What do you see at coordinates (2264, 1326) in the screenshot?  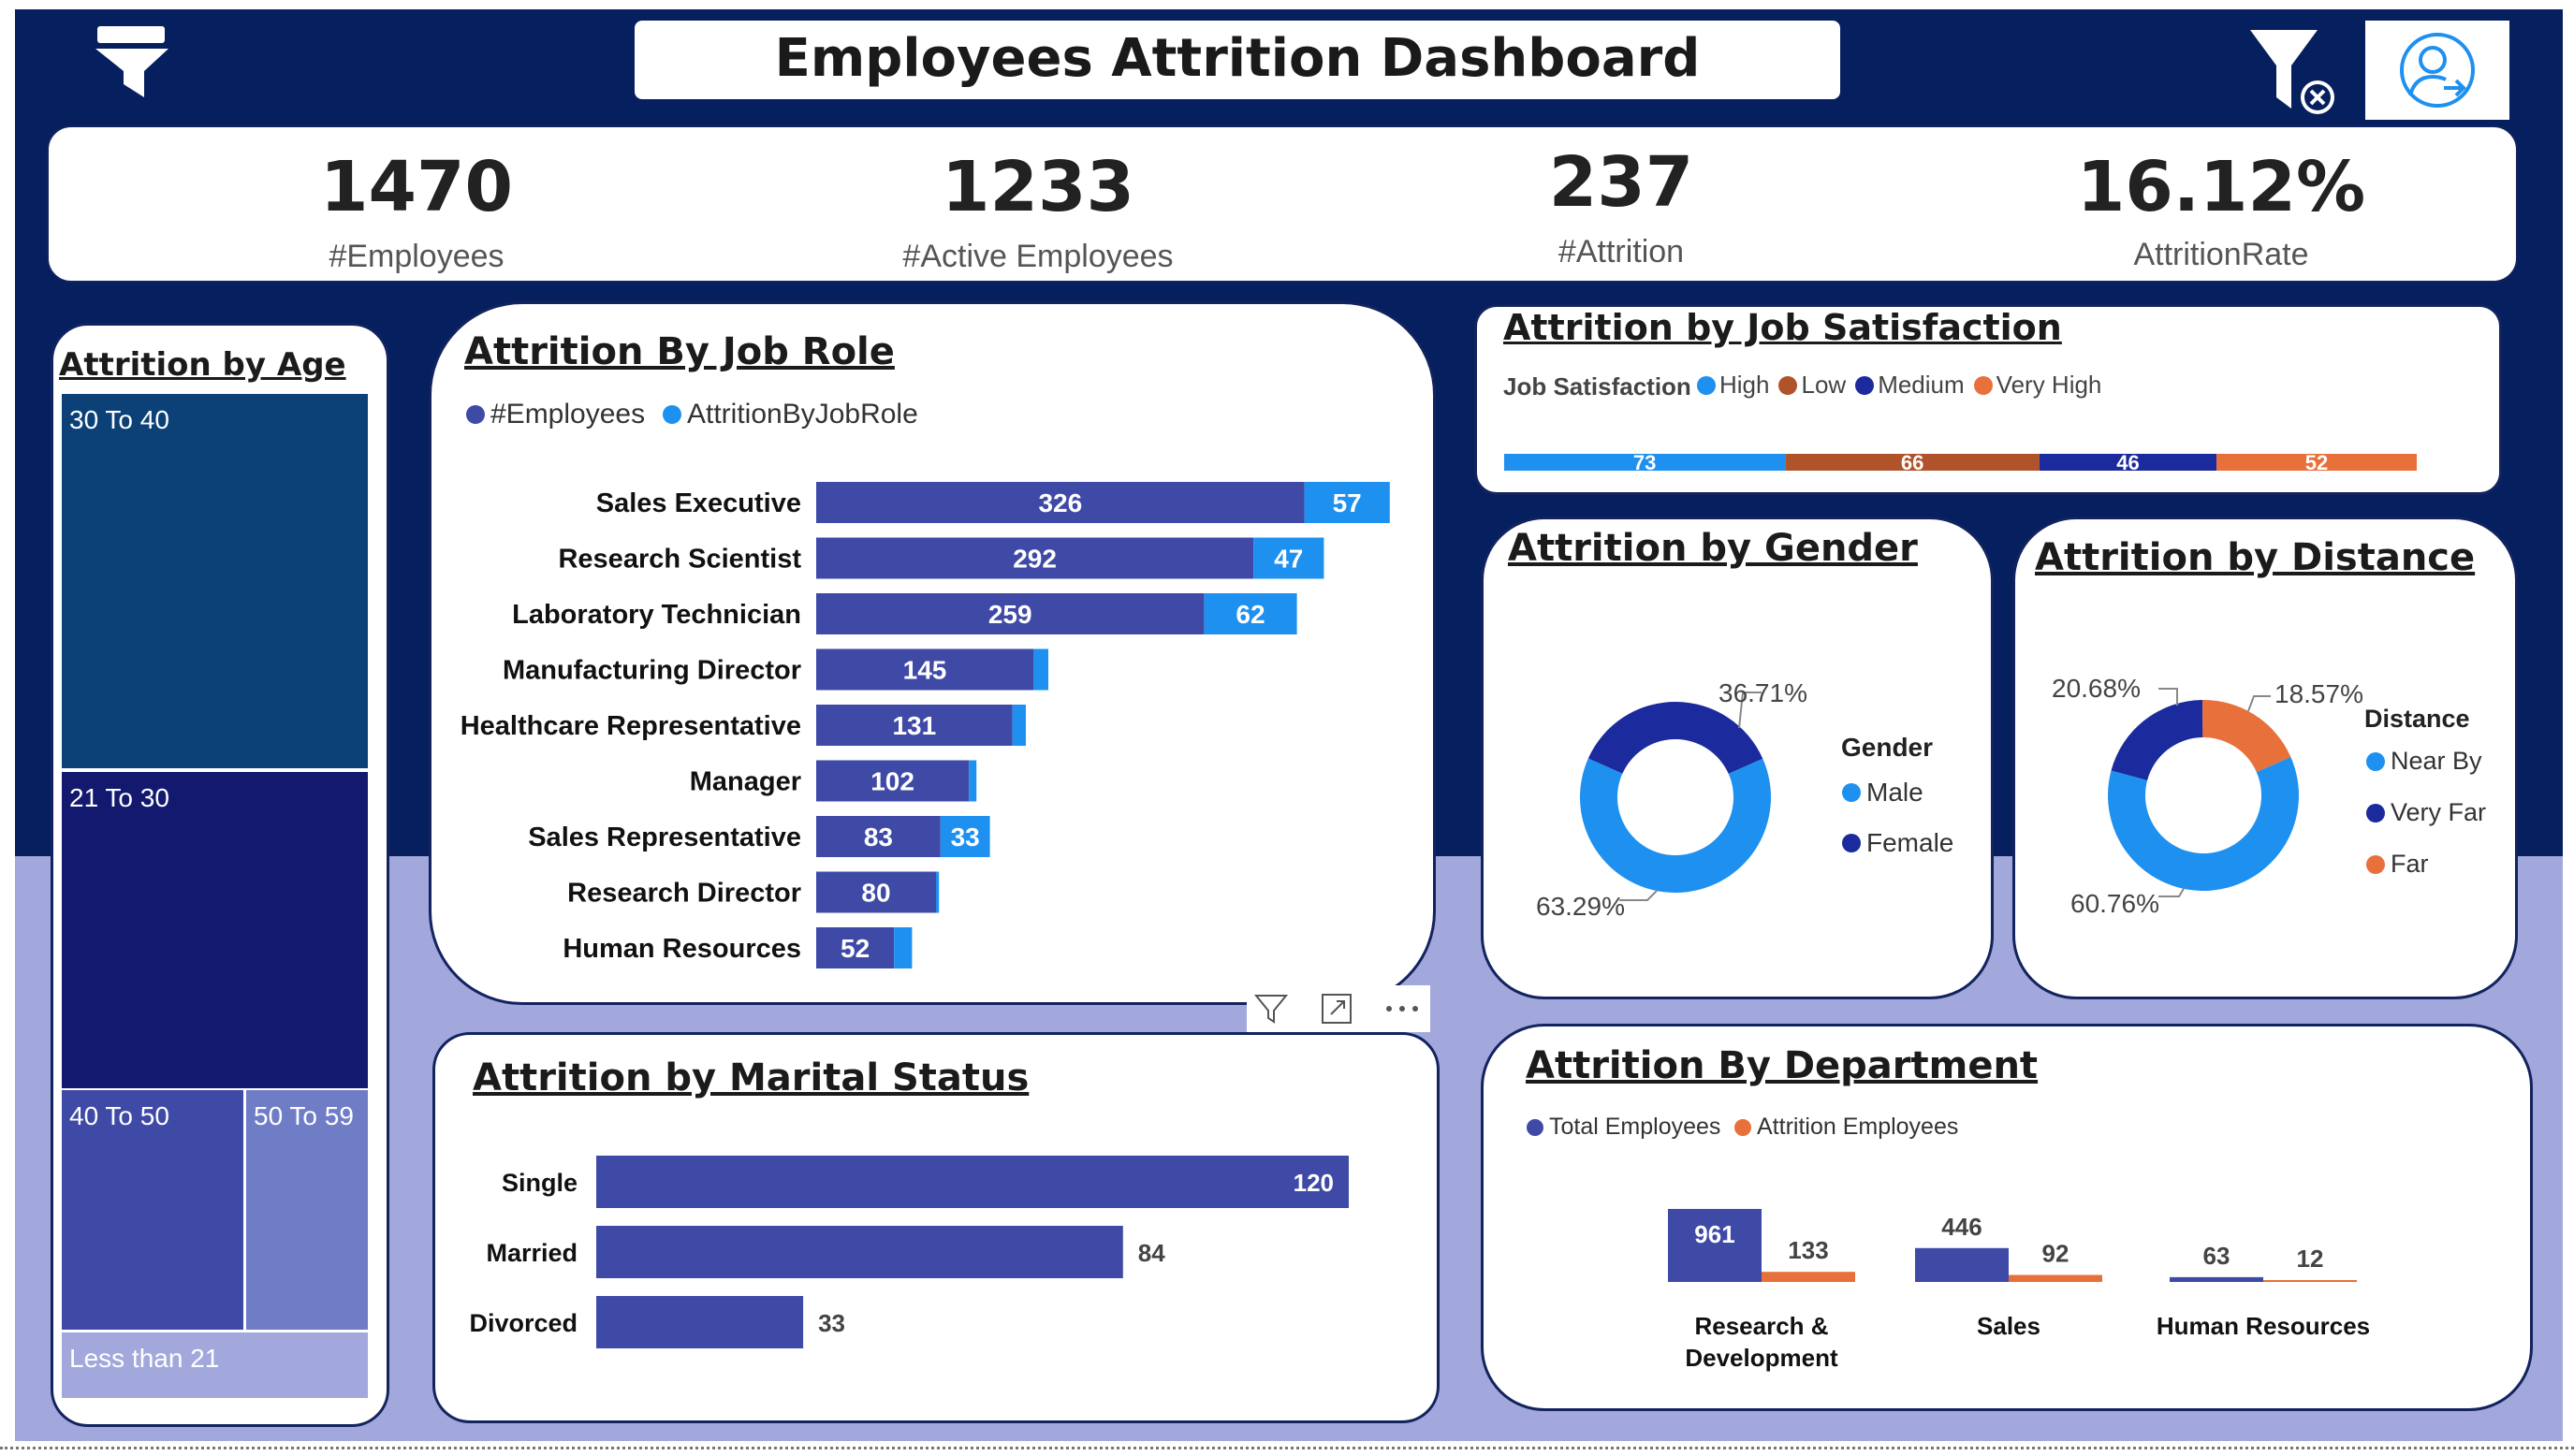 I see `category-label: Human Resources` at bounding box center [2264, 1326].